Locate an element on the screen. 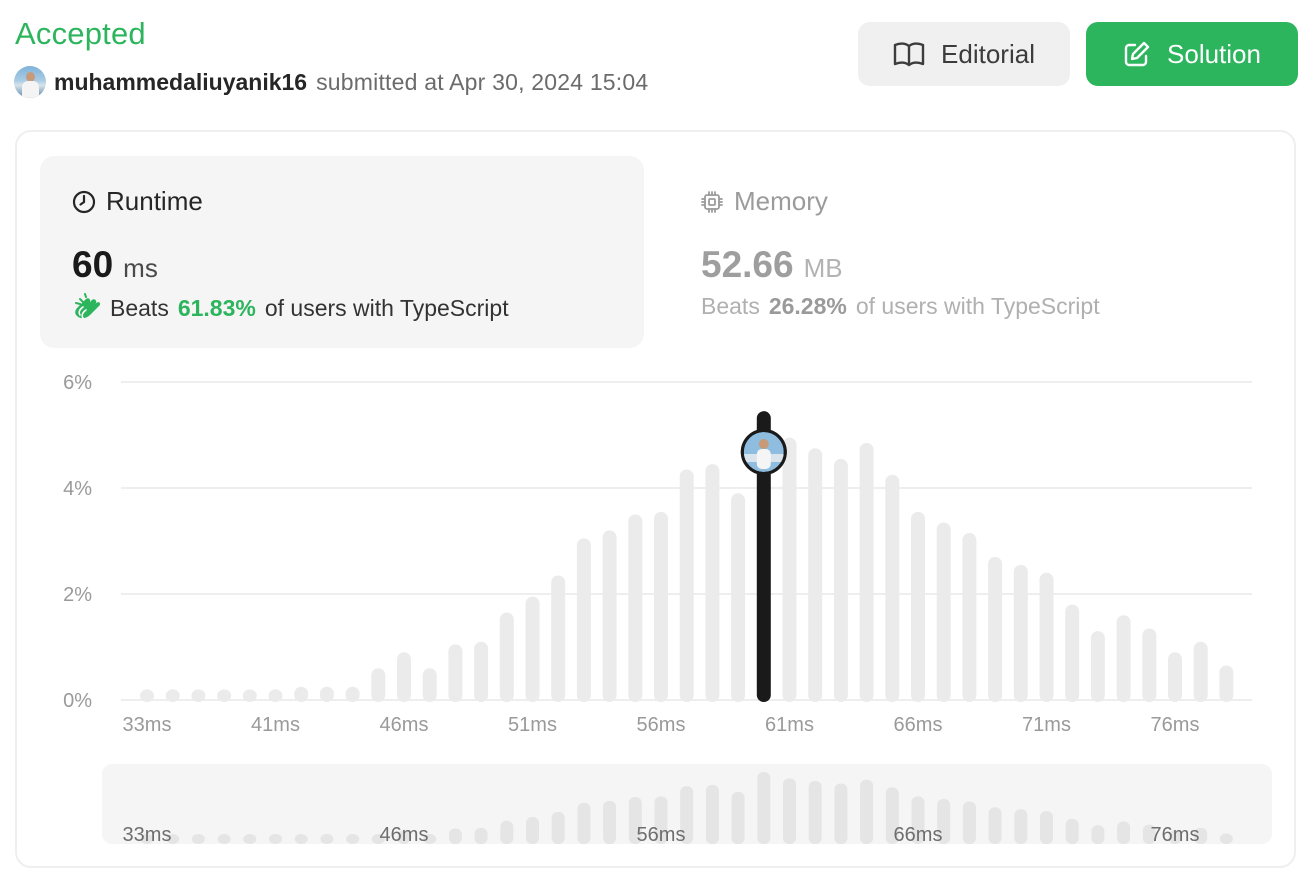 The width and height of the screenshot is (1306, 886). editorial-button: Editorial is located at coordinates (964, 54).